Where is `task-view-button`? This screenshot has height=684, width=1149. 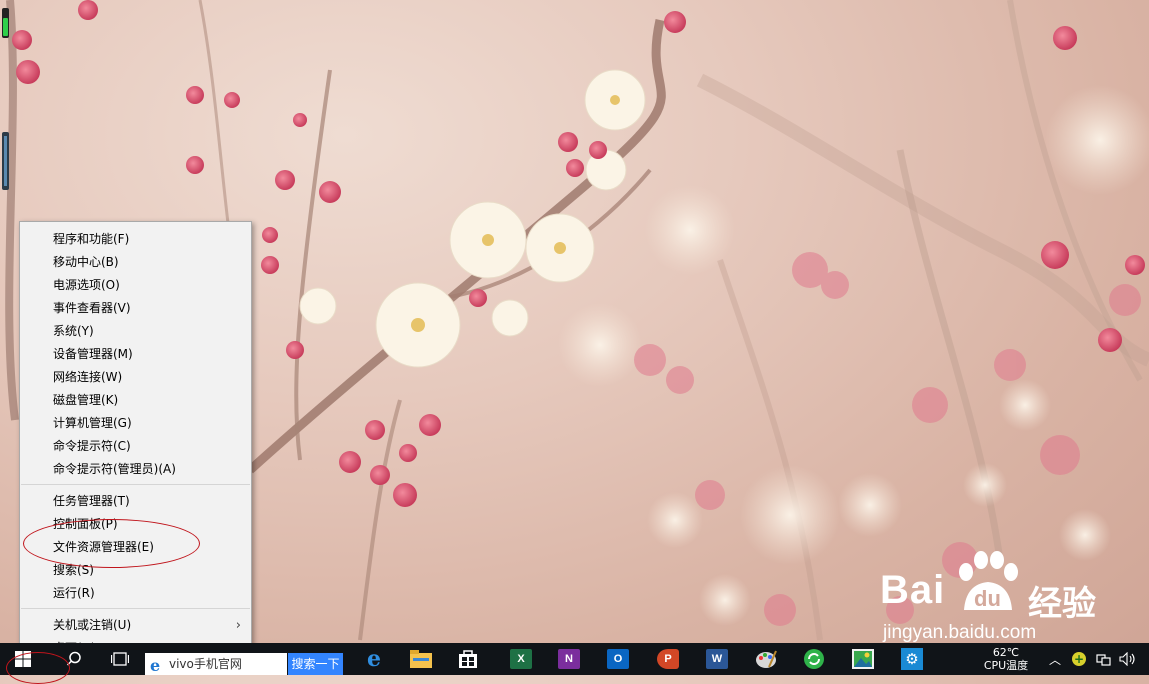
task-view-button is located at coordinates (120, 659).